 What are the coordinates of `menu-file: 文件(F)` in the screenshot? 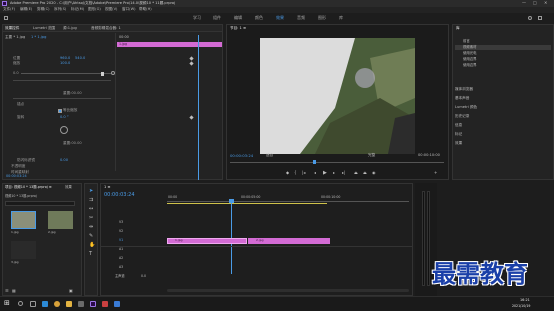 It's located at (9, 9).